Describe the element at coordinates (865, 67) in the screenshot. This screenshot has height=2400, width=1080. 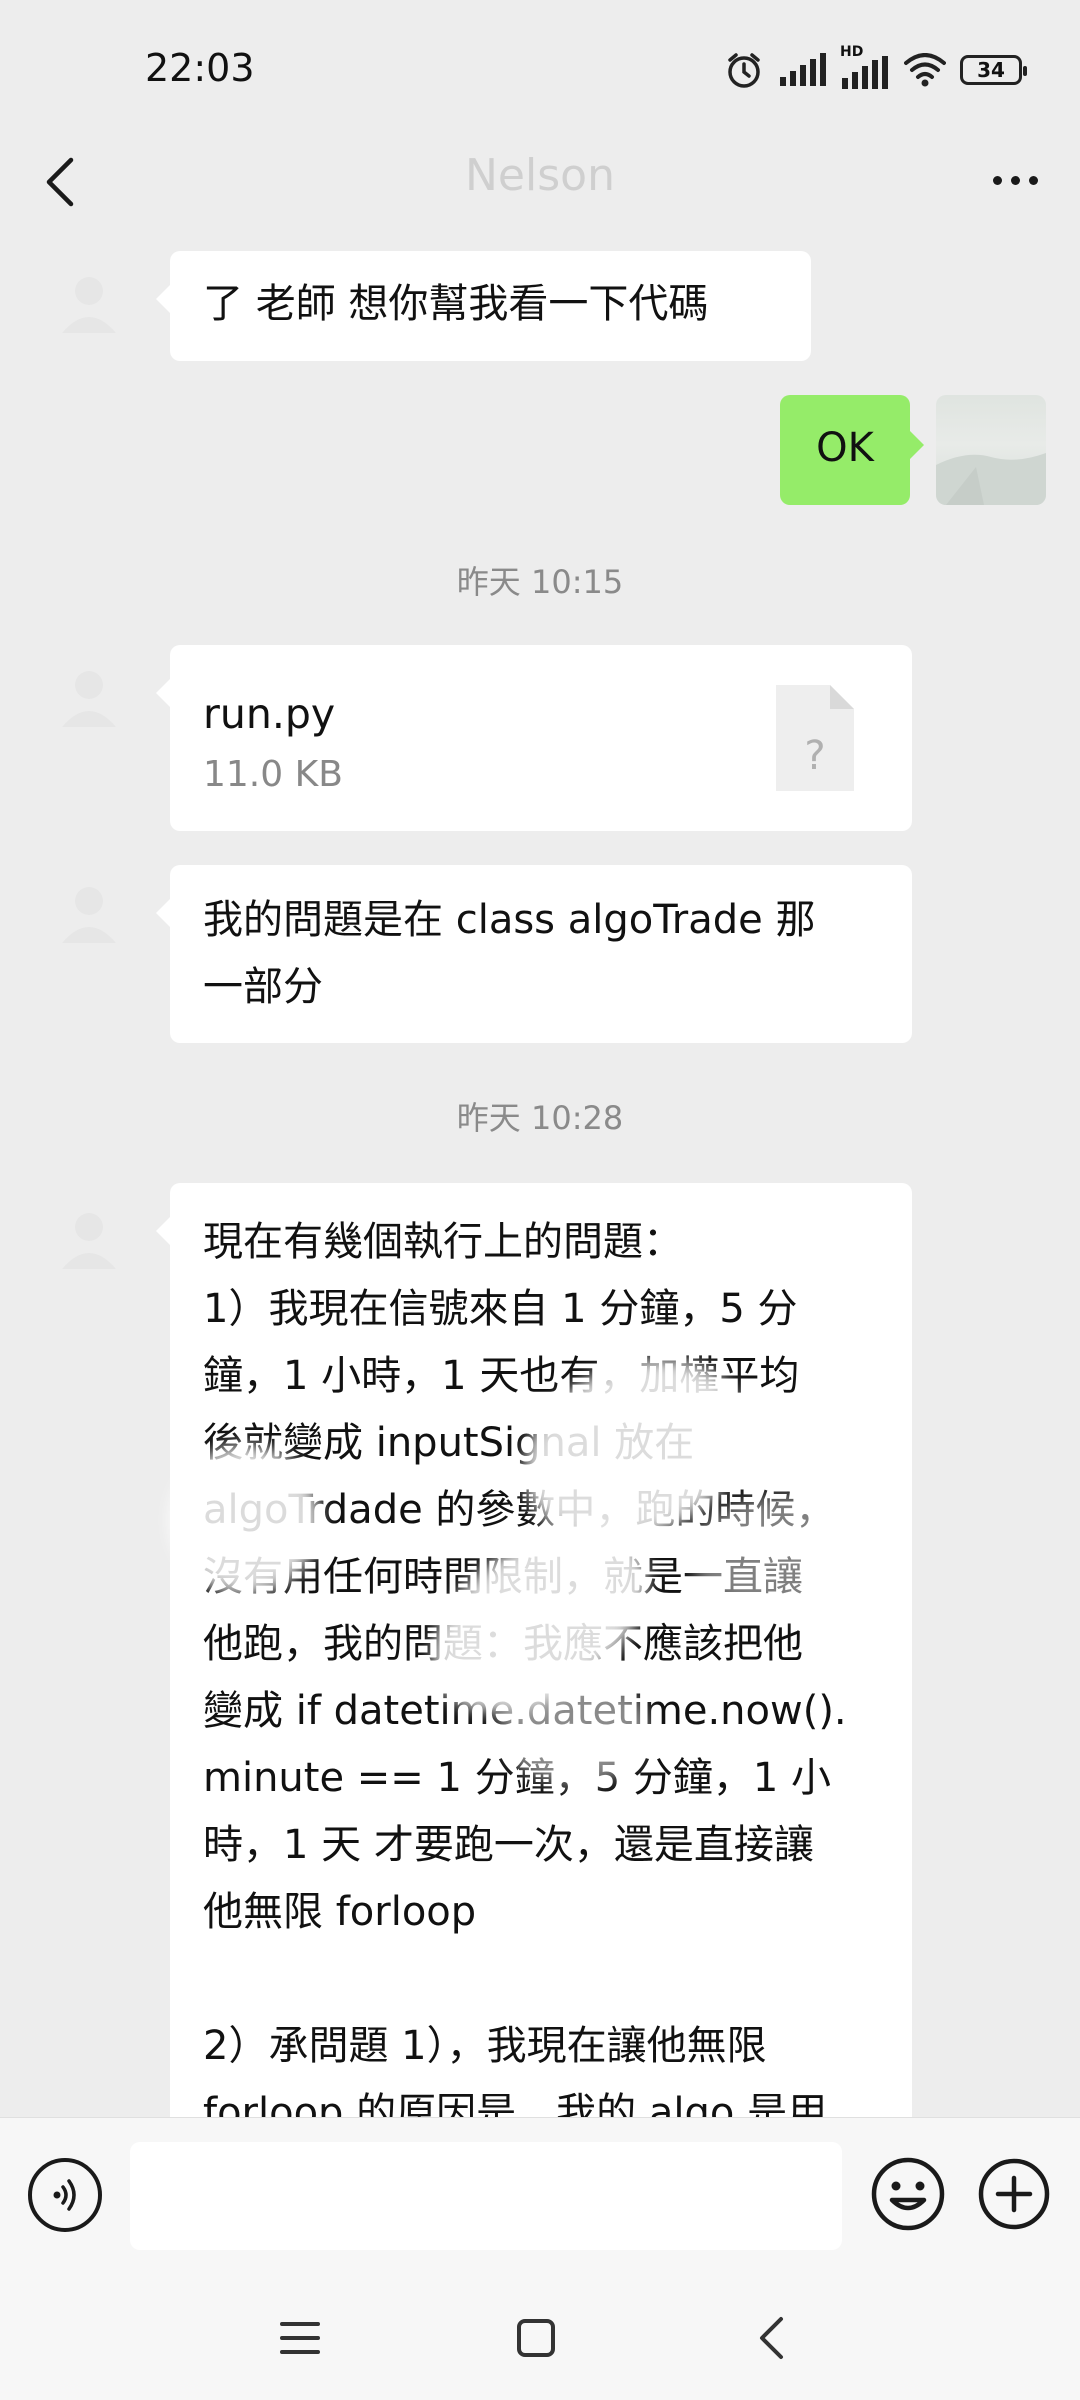
I see `hd-signal-icon: HD` at that location.